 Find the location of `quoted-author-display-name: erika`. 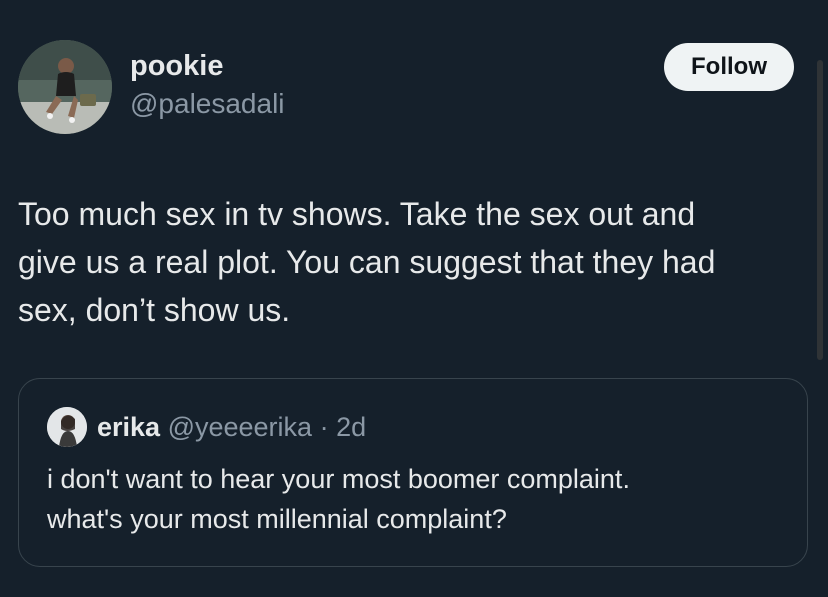

quoted-author-display-name: erika is located at coordinates (128, 427).